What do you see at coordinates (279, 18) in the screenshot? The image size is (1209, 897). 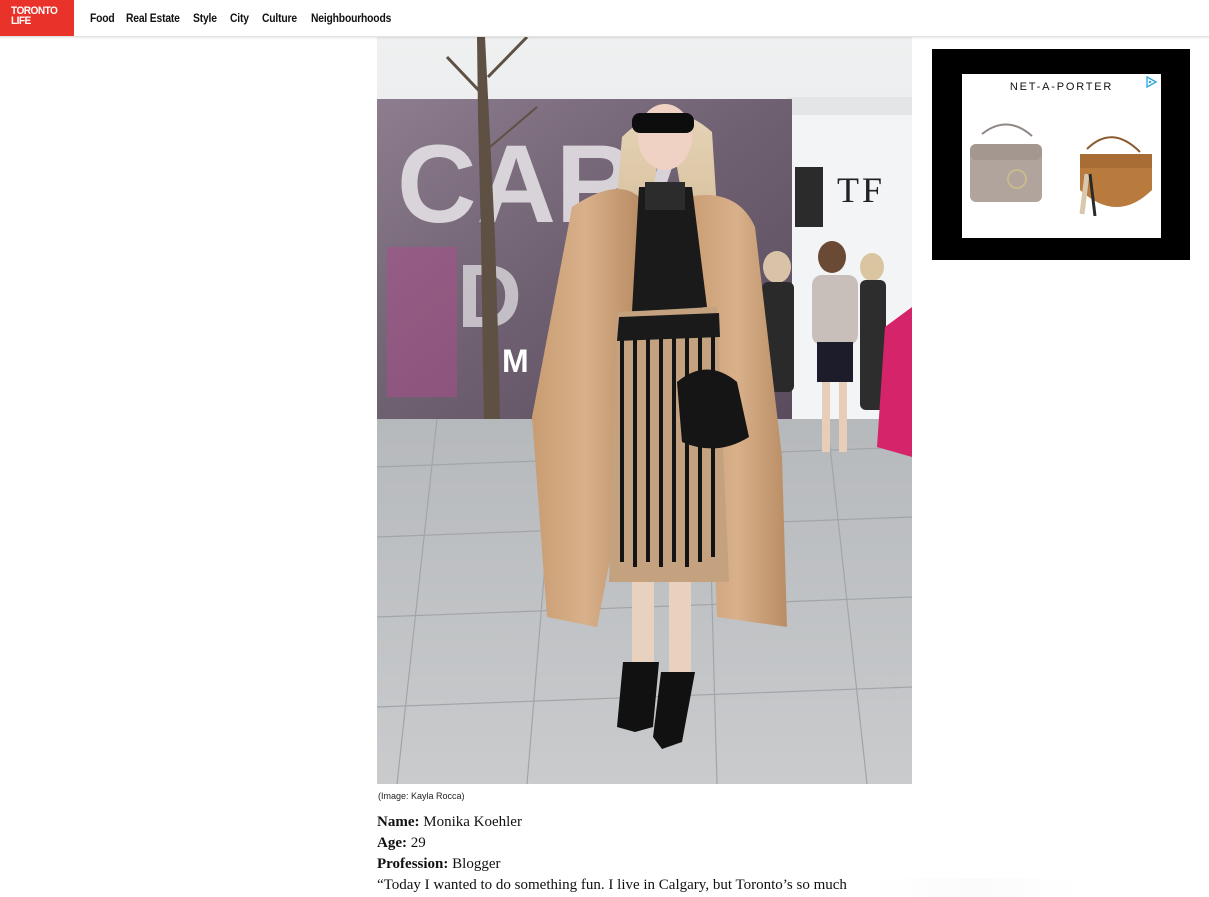 I see `nav-link-culture: Culture` at bounding box center [279, 18].